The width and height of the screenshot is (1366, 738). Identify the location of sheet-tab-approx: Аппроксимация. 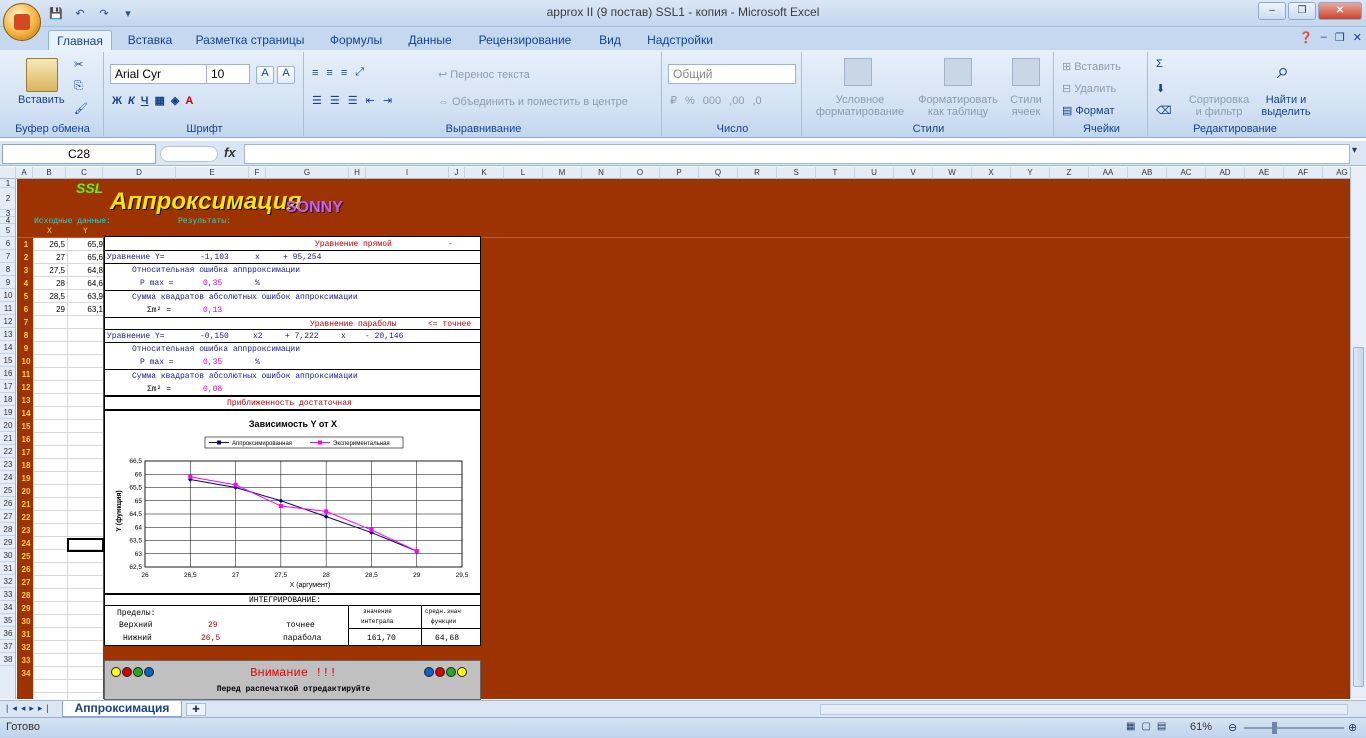
(122, 709).